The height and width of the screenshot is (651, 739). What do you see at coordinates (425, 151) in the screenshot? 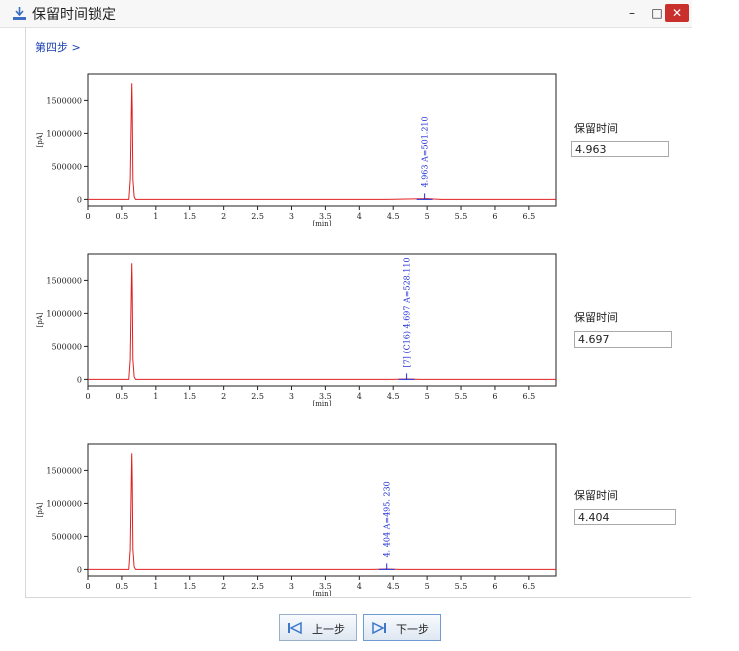
I see `peak-annotation: 4.963 A=501.210` at bounding box center [425, 151].